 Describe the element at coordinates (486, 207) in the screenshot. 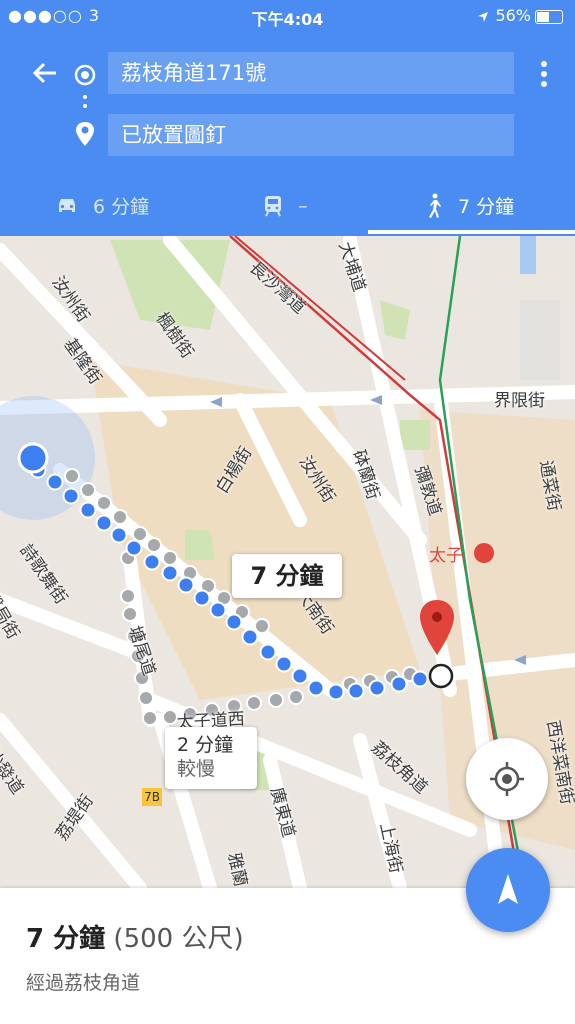

I see `tab-walking-label: 7 分鐘` at that location.